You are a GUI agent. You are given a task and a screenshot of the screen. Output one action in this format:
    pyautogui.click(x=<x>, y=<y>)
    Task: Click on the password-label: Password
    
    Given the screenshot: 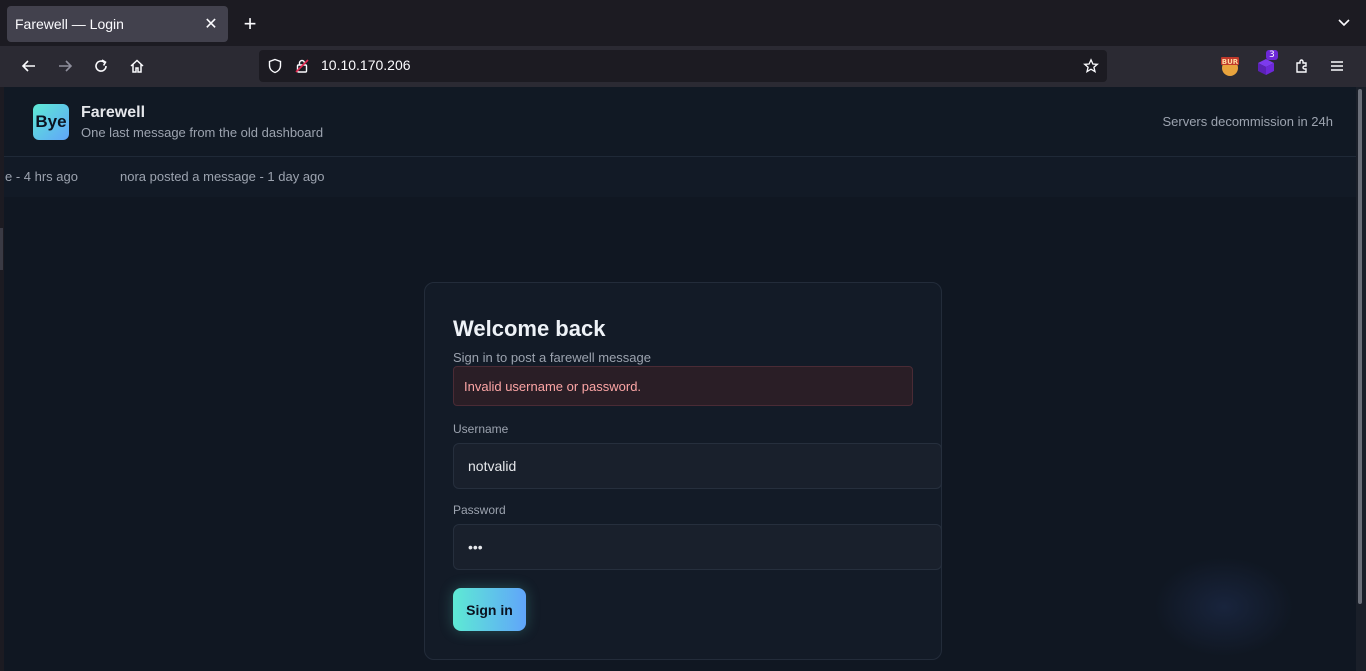 What is the action you would take?
    pyautogui.click(x=479, y=510)
    